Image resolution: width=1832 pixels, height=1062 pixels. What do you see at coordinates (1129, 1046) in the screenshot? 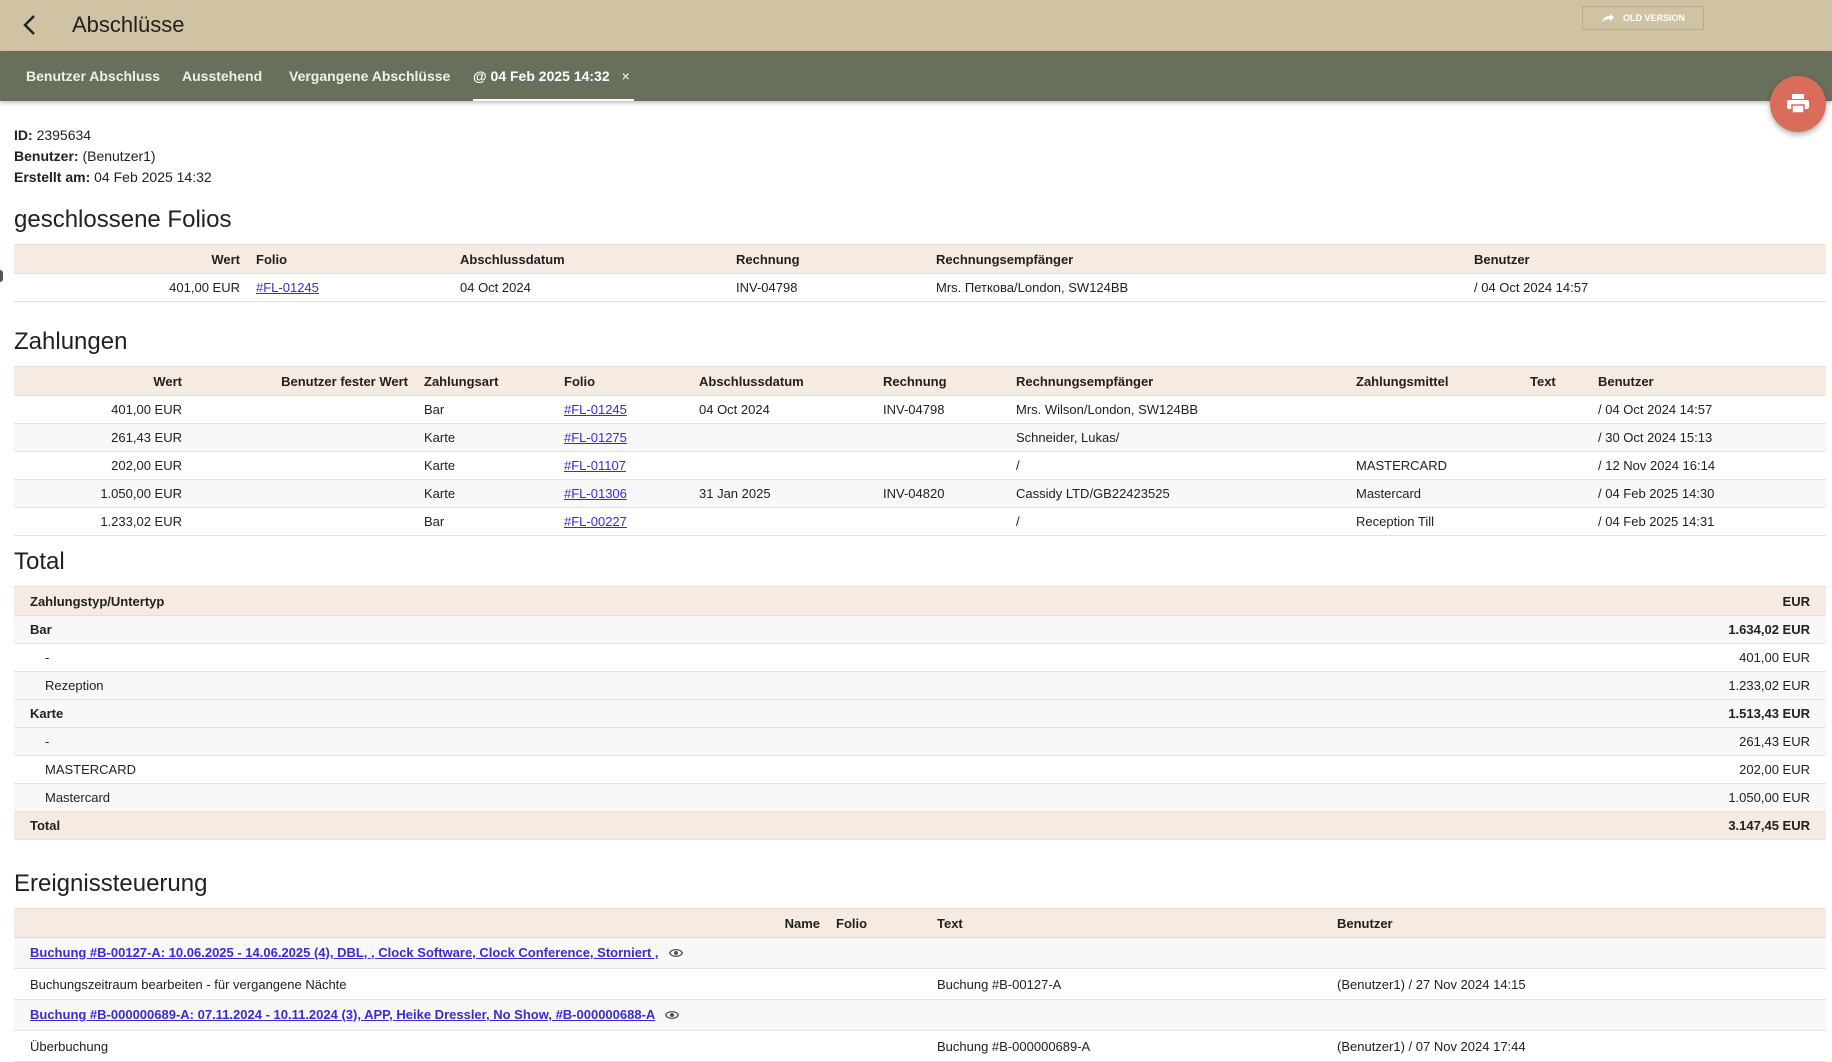
I see `cell-text: Buchung #B-000000689-A` at bounding box center [1129, 1046].